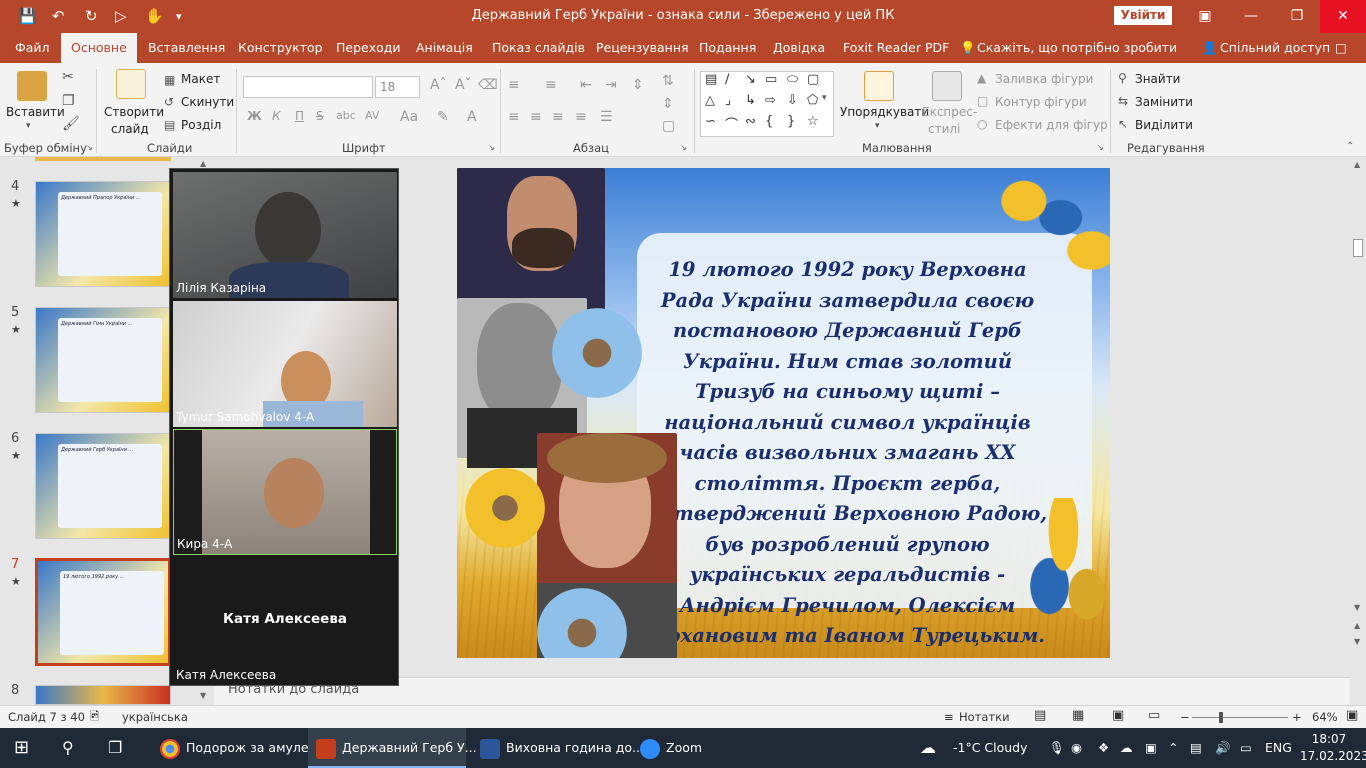 This screenshot has width=1366, height=768. Describe the element at coordinates (346, 115) in the screenshot. I see `shadow-icon: abc` at that location.